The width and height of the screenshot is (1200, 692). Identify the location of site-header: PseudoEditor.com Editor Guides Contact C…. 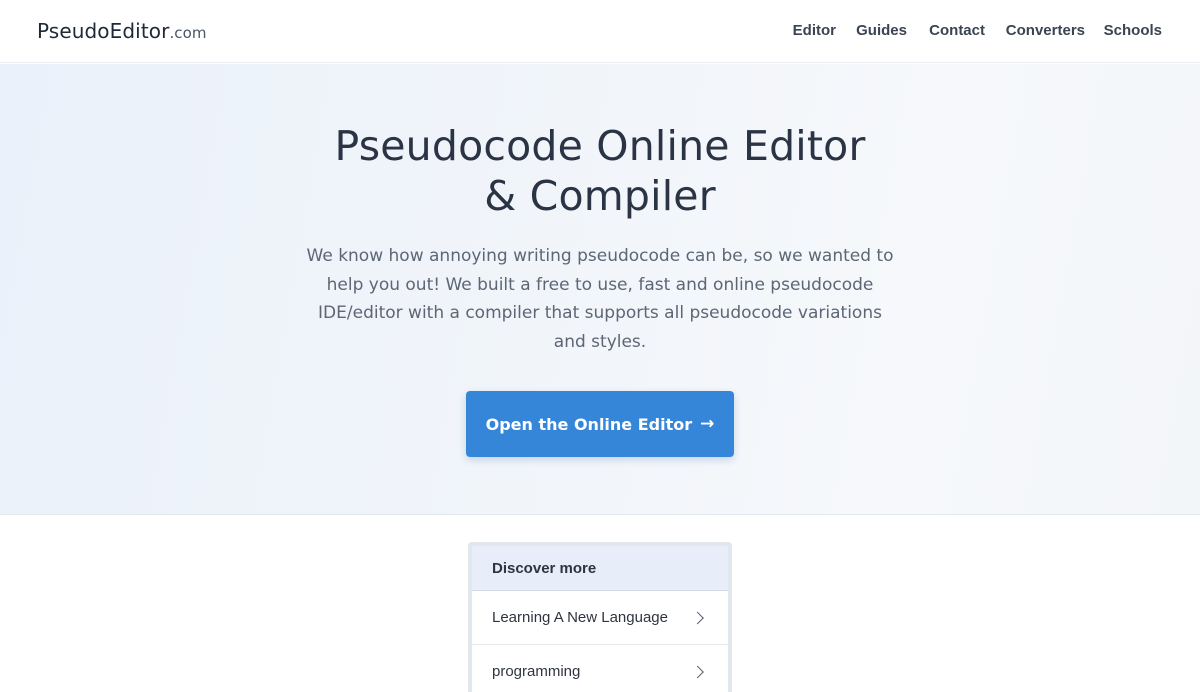
(600, 31).